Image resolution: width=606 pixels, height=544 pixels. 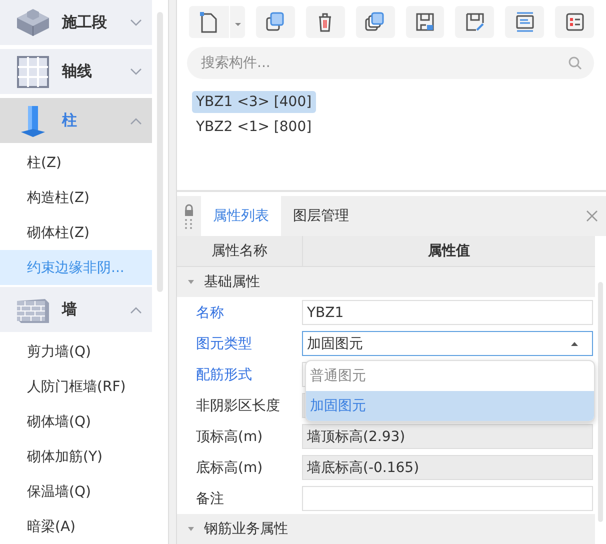 I want to click on sidebar-item: 柱(Z), so click(x=76, y=162).